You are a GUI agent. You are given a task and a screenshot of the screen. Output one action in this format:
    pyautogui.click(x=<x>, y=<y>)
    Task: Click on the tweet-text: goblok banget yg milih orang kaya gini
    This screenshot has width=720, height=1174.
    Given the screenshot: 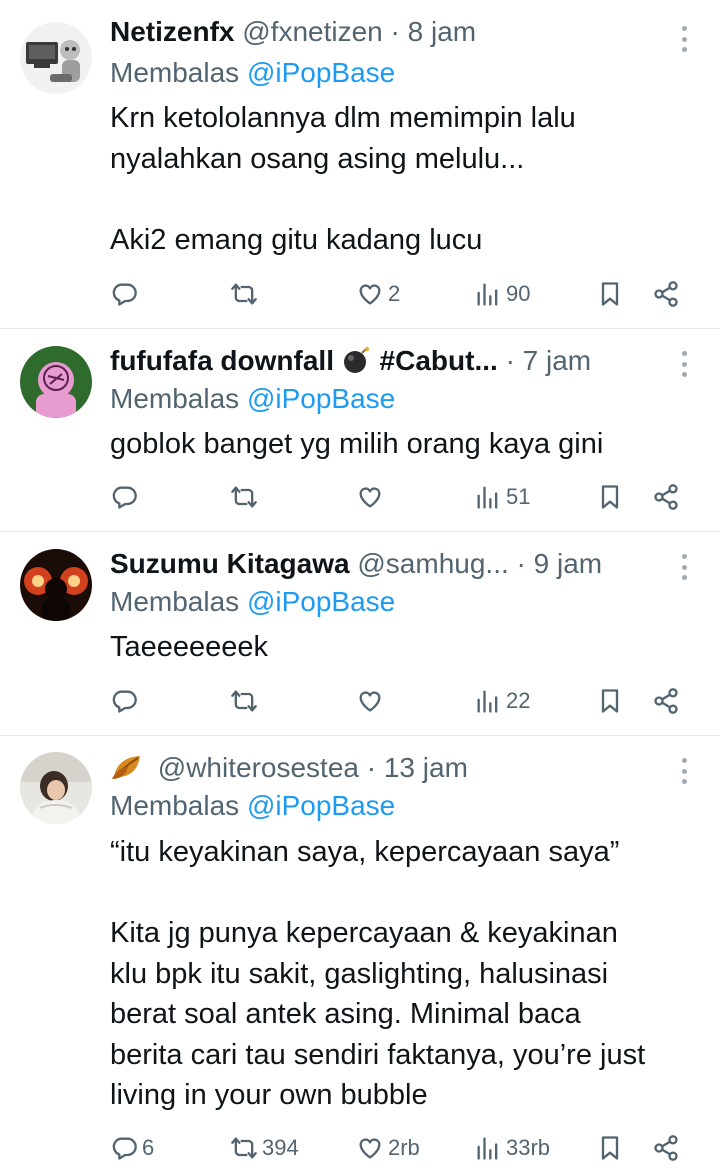 What is the action you would take?
    pyautogui.click(x=406, y=444)
    